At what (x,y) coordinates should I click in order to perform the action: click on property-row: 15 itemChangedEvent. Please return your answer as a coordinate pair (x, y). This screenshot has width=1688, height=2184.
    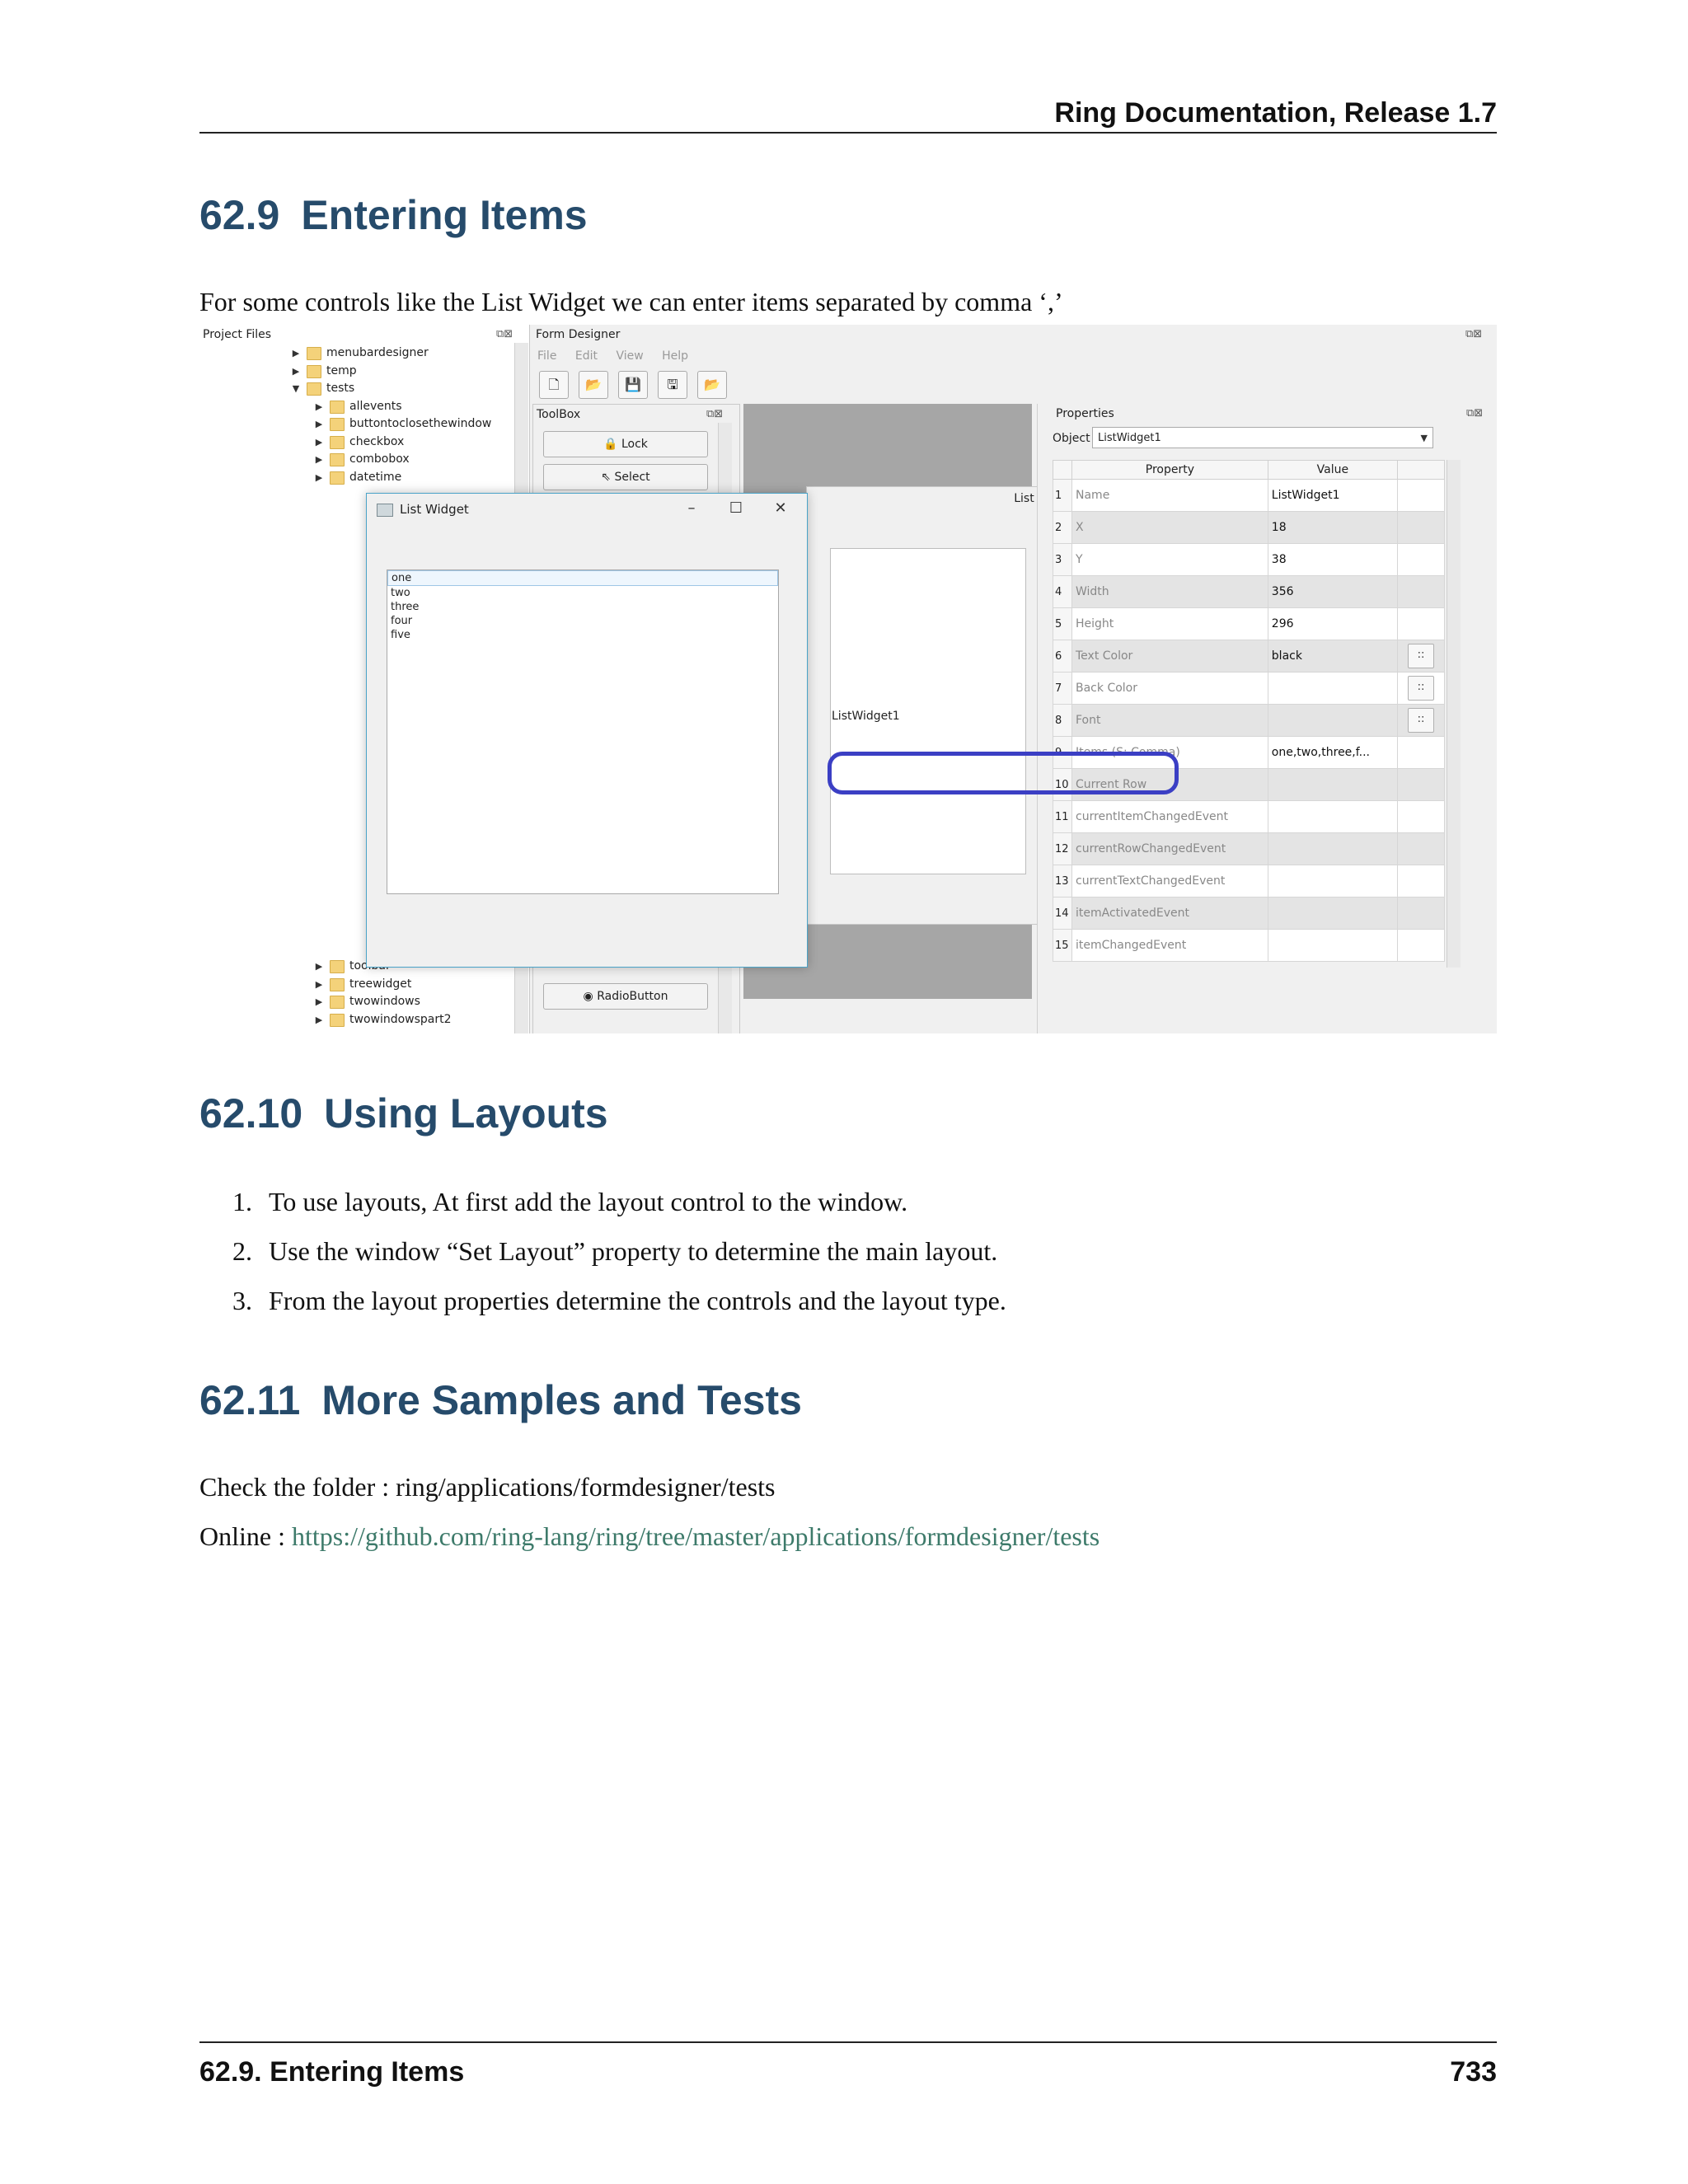
    Looking at the image, I should click on (1249, 945).